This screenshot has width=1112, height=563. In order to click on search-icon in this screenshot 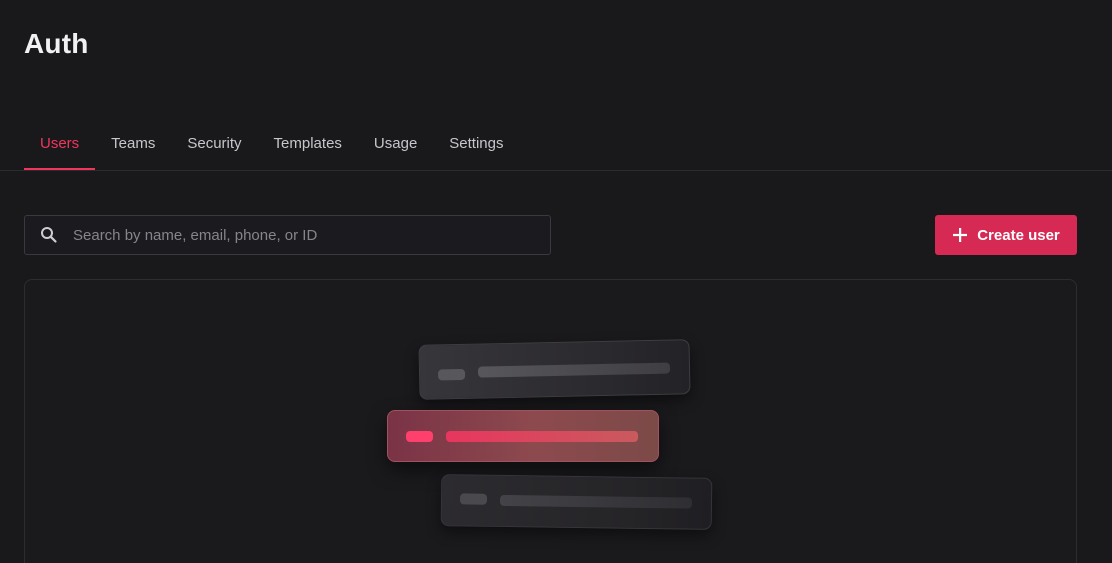, I will do `click(49, 235)`.